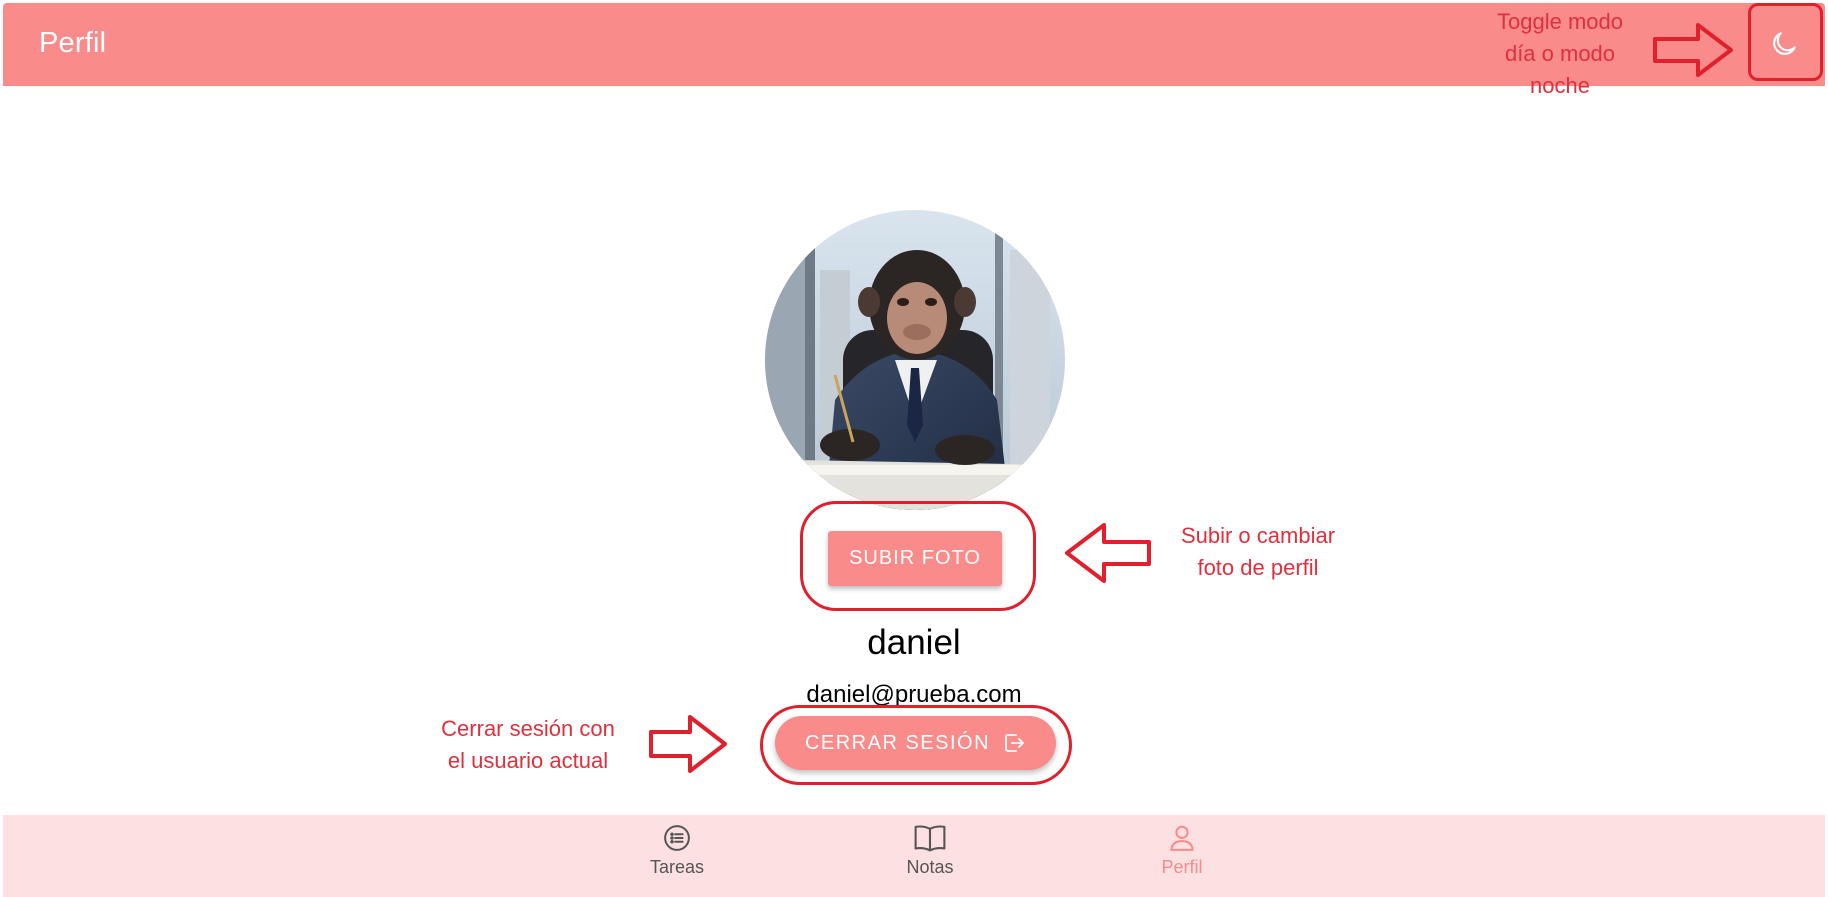 The image size is (1828, 897). I want to click on nav-label-notas: Notas, so click(930, 867).